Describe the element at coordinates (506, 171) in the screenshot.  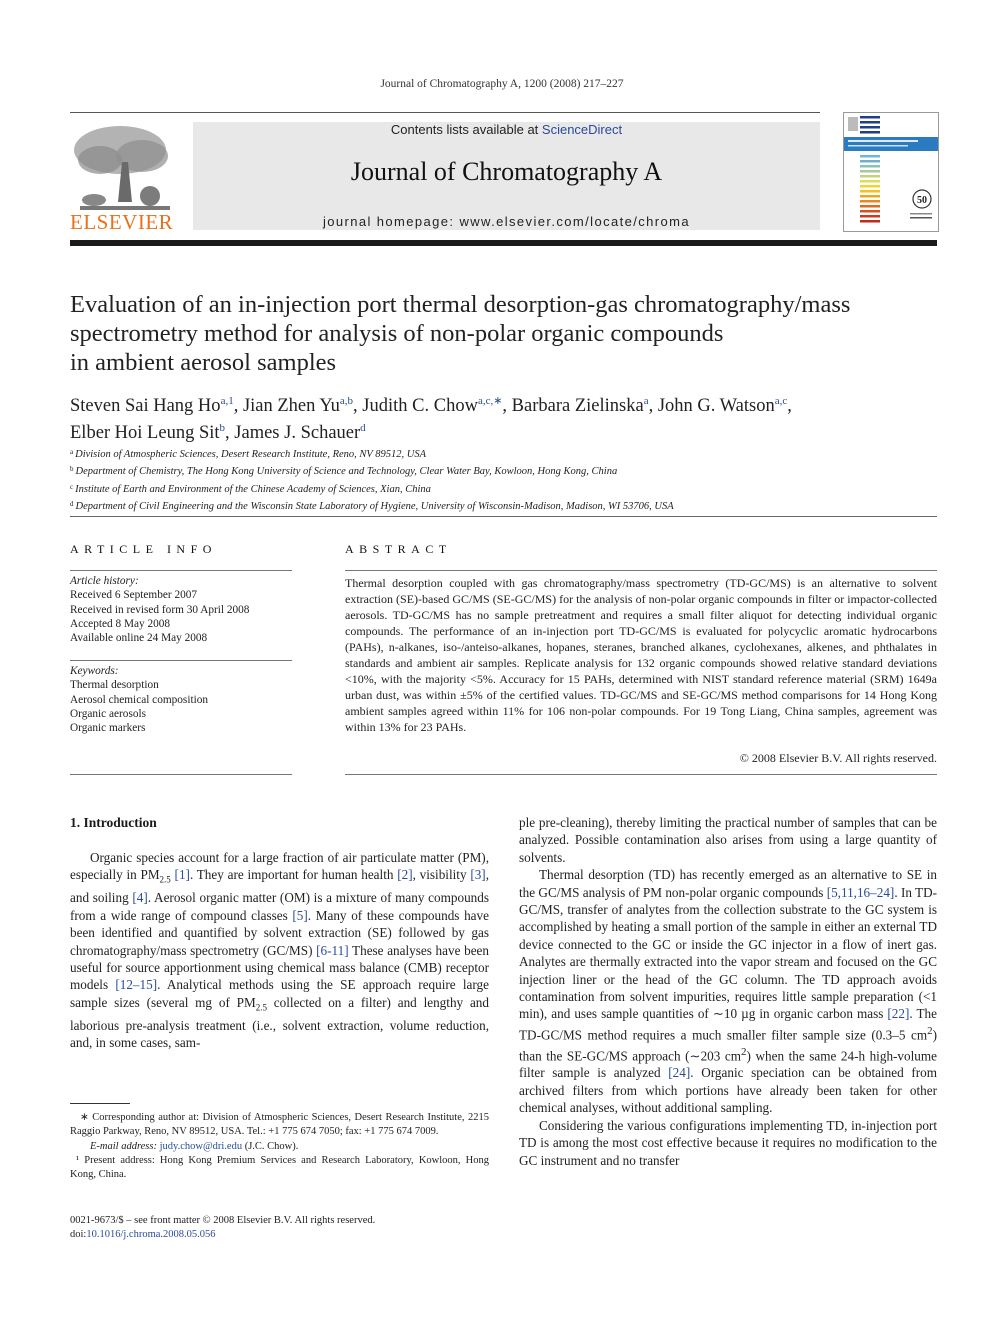
I see `journal-name: Journal of Chromatography A` at that location.